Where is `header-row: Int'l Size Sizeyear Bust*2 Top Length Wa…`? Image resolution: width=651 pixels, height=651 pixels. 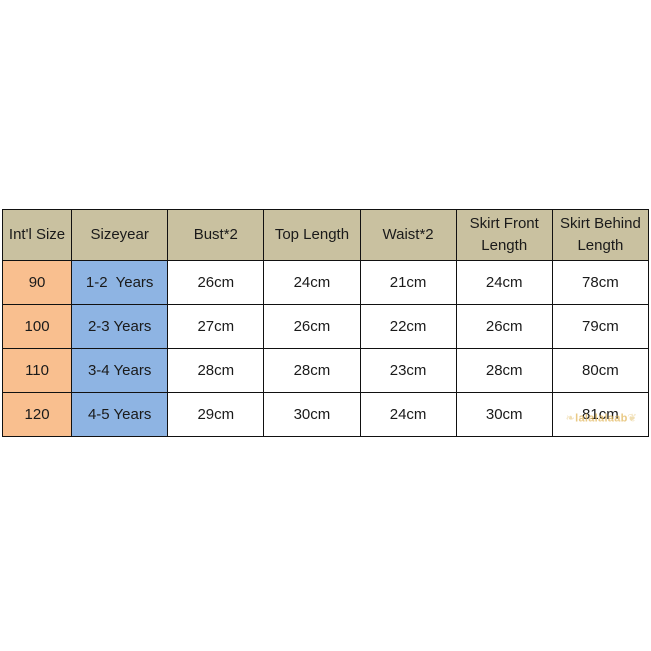 header-row: Int'l Size Sizeyear Bust*2 Top Length Wa… is located at coordinates (325, 235).